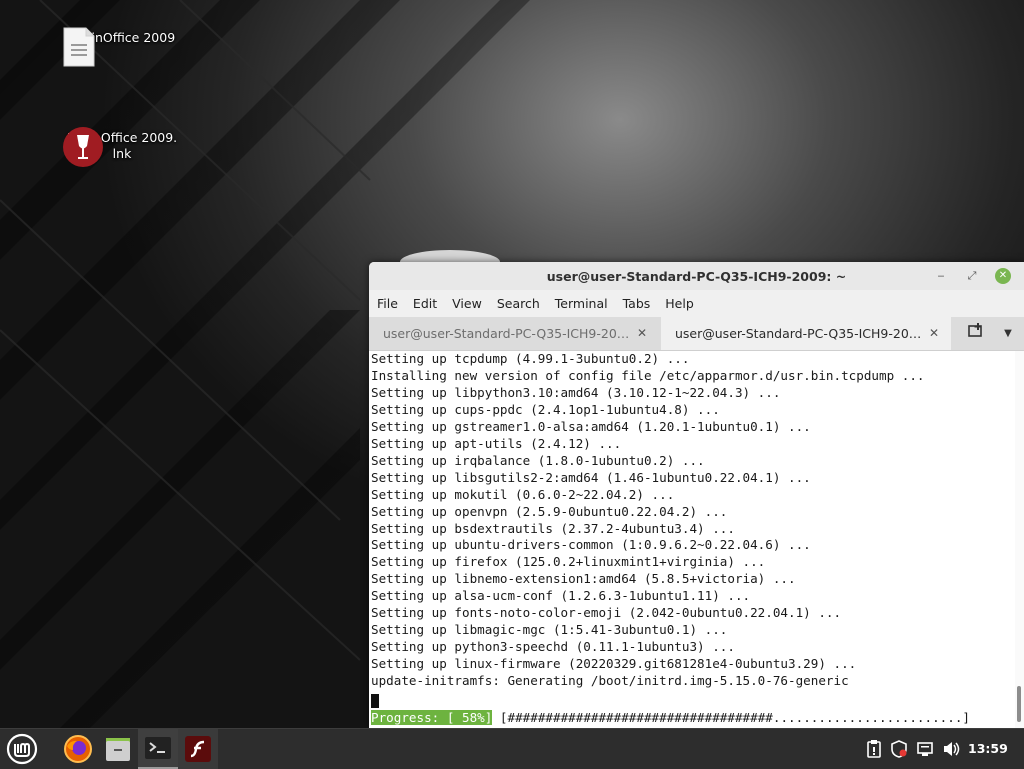 The image size is (1024, 769). I want to click on menu-tabs: Tabs, so click(637, 303).